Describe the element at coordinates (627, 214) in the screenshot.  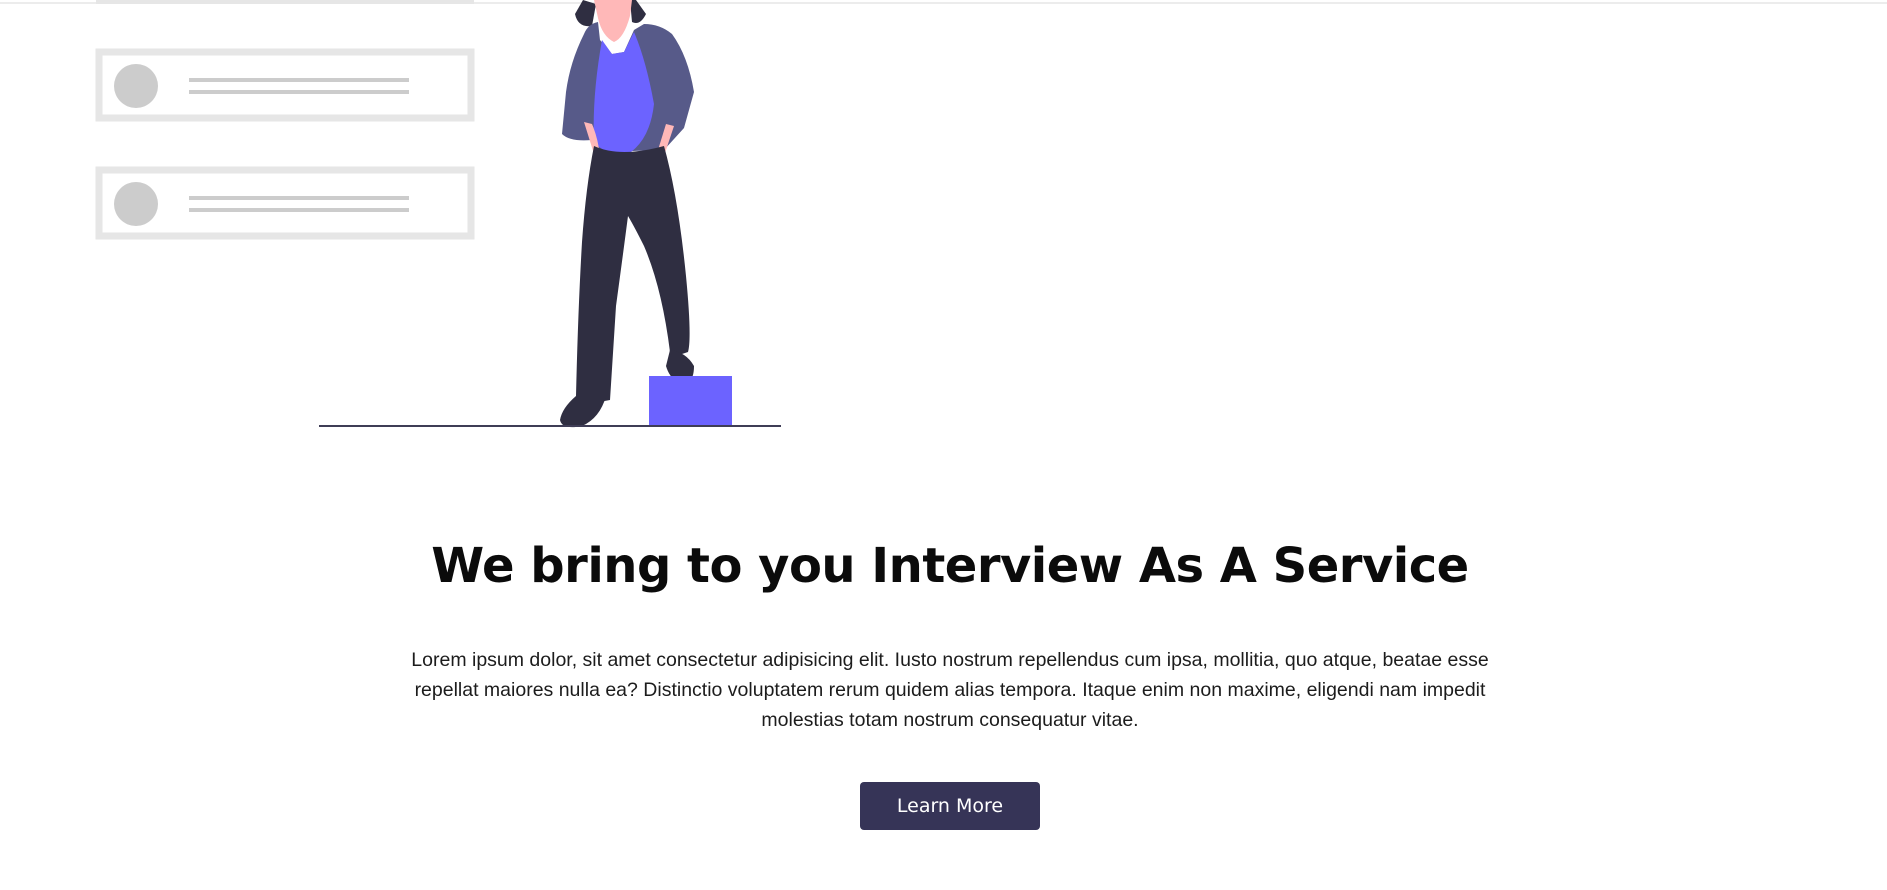
I see `person-figure` at that location.